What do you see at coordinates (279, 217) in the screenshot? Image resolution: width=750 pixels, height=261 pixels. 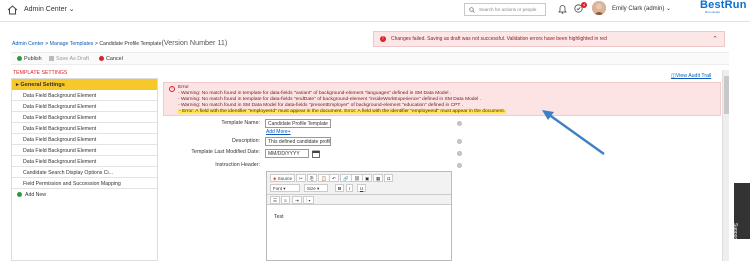 I see `editor-content: Test` at bounding box center [279, 217].